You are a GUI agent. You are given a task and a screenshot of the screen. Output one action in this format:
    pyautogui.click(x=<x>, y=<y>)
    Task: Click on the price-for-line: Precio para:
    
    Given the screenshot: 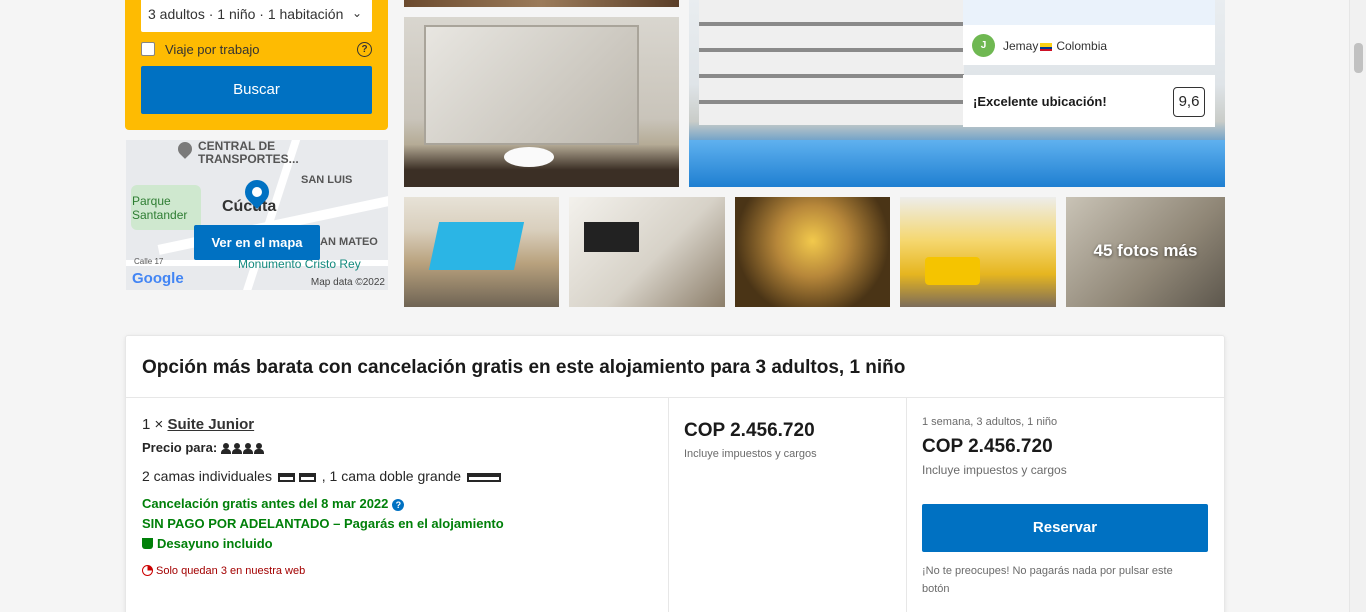 What is the action you would take?
    pyautogui.click(x=203, y=448)
    